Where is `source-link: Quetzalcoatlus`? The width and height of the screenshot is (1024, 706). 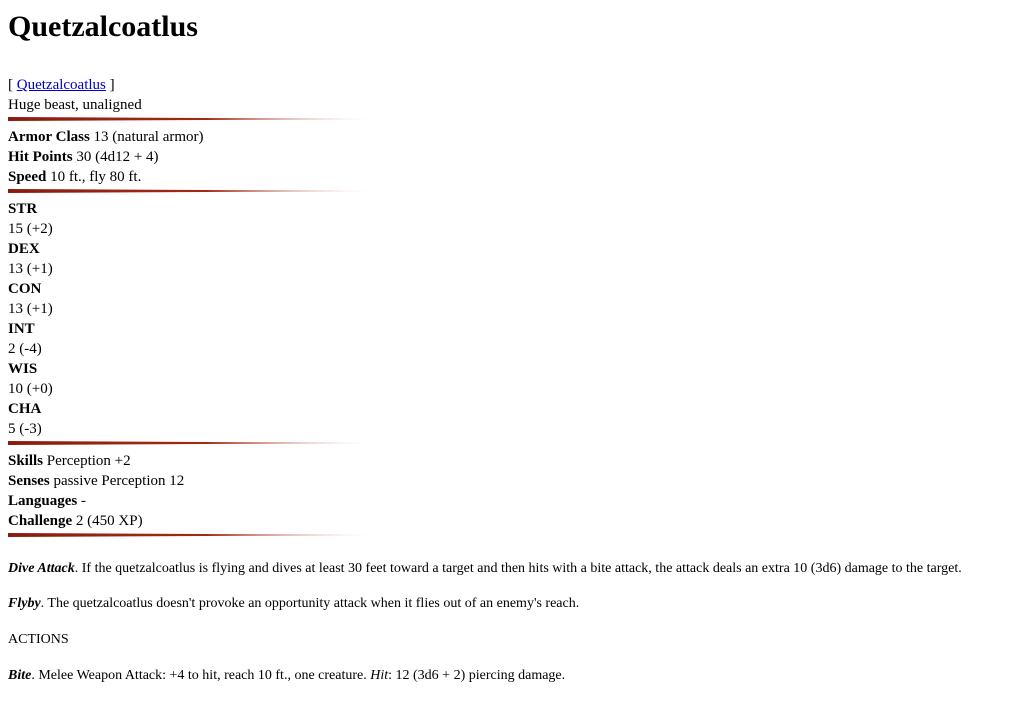 source-link: Quetzalcoatlus is located at coordinates (61, 85).